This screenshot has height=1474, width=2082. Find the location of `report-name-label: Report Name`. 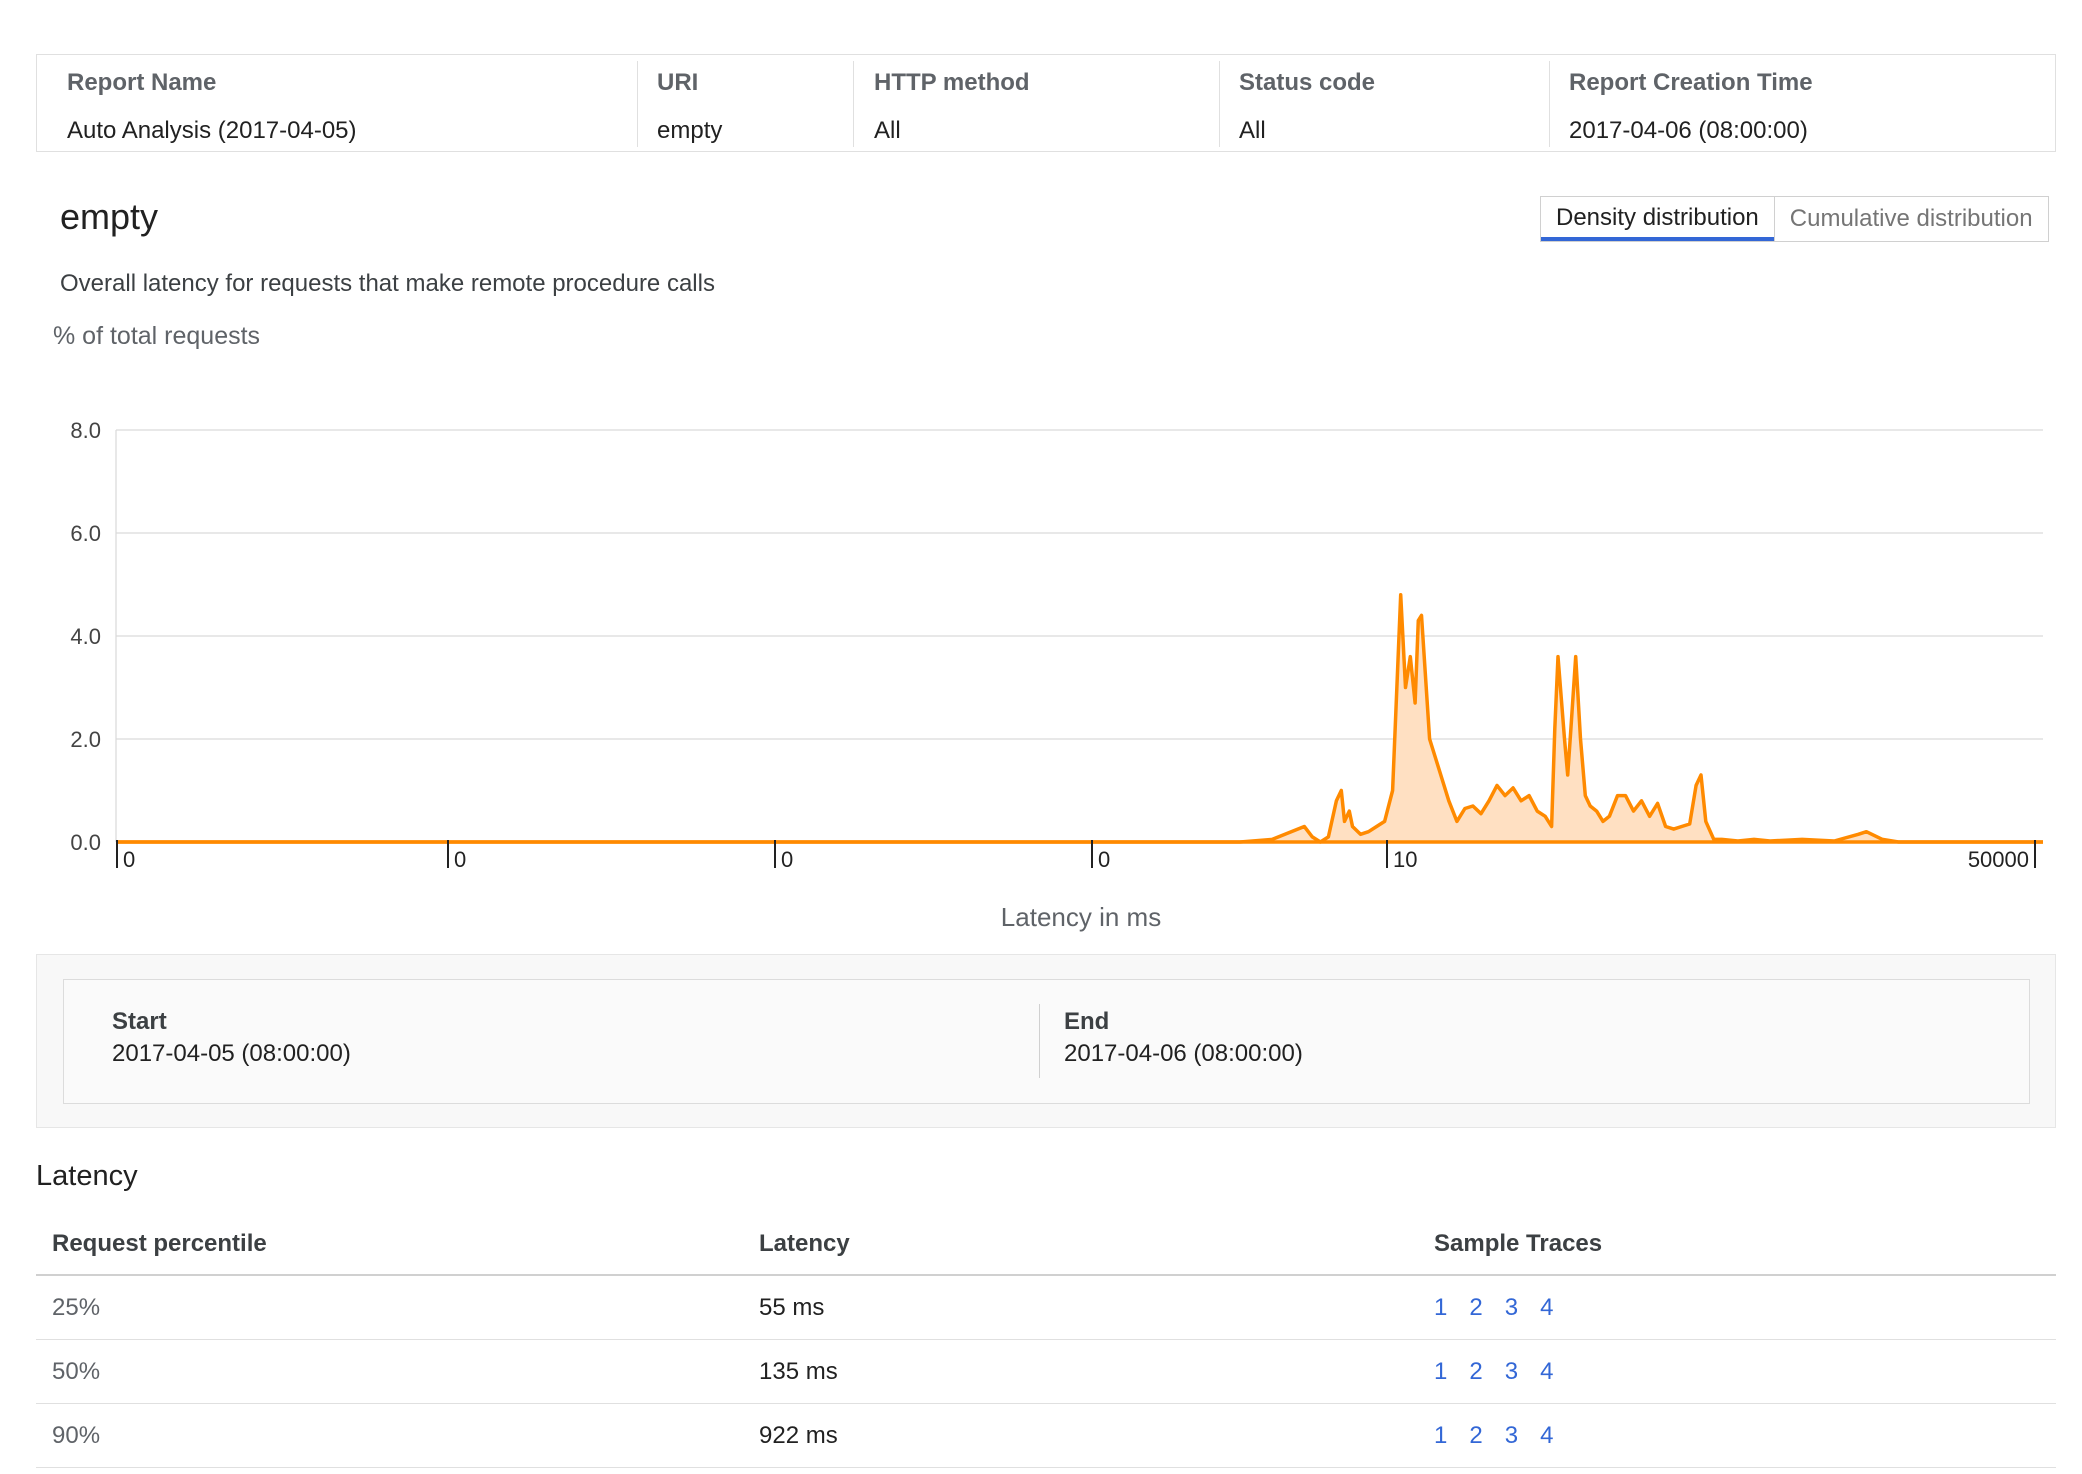

report-name-label: Report Name is located at coordinates (142, 82).